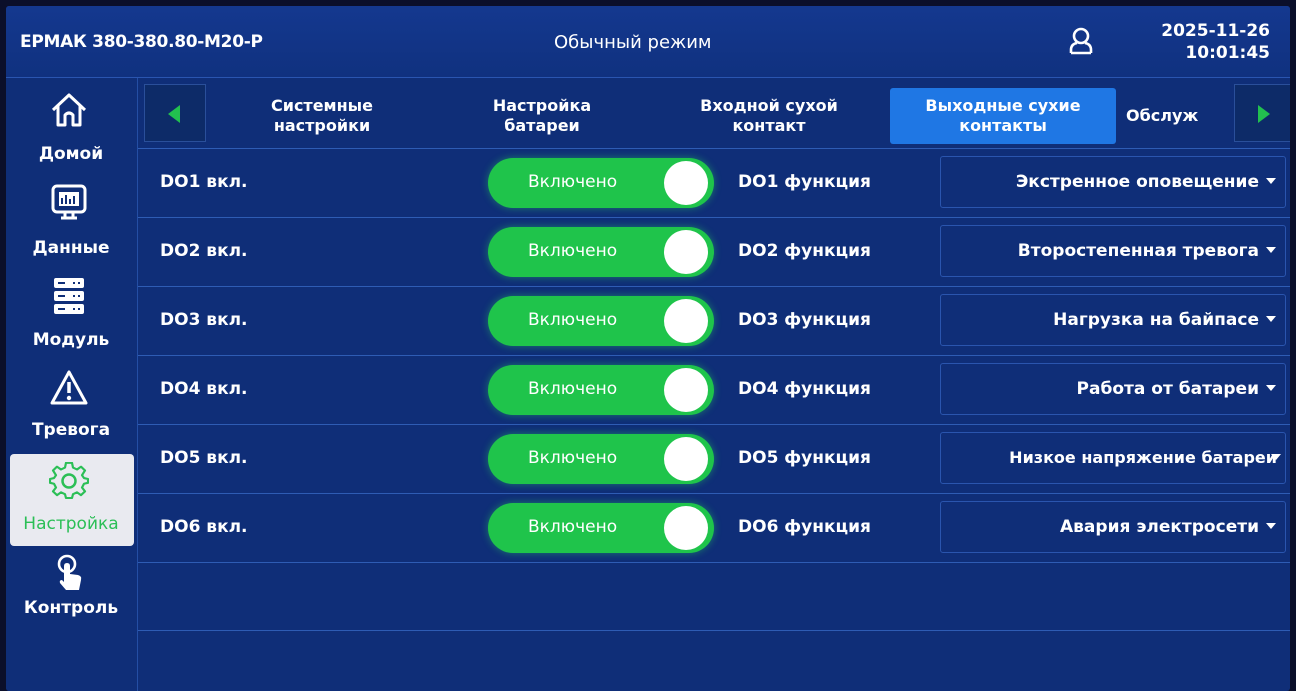 The width and height of the screenshot is (1296, 691). Describe the element at coordinates (804, 182) in the screenshot. I see `do1-function-label: DO1 функция` at that location.